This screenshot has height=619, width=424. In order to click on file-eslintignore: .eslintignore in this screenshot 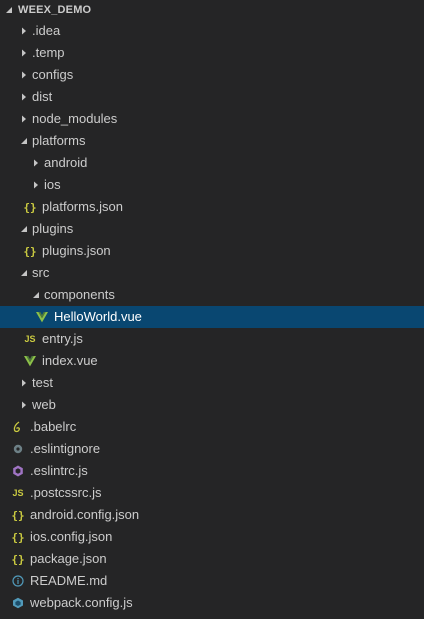, I will do `click(212, 449)`.